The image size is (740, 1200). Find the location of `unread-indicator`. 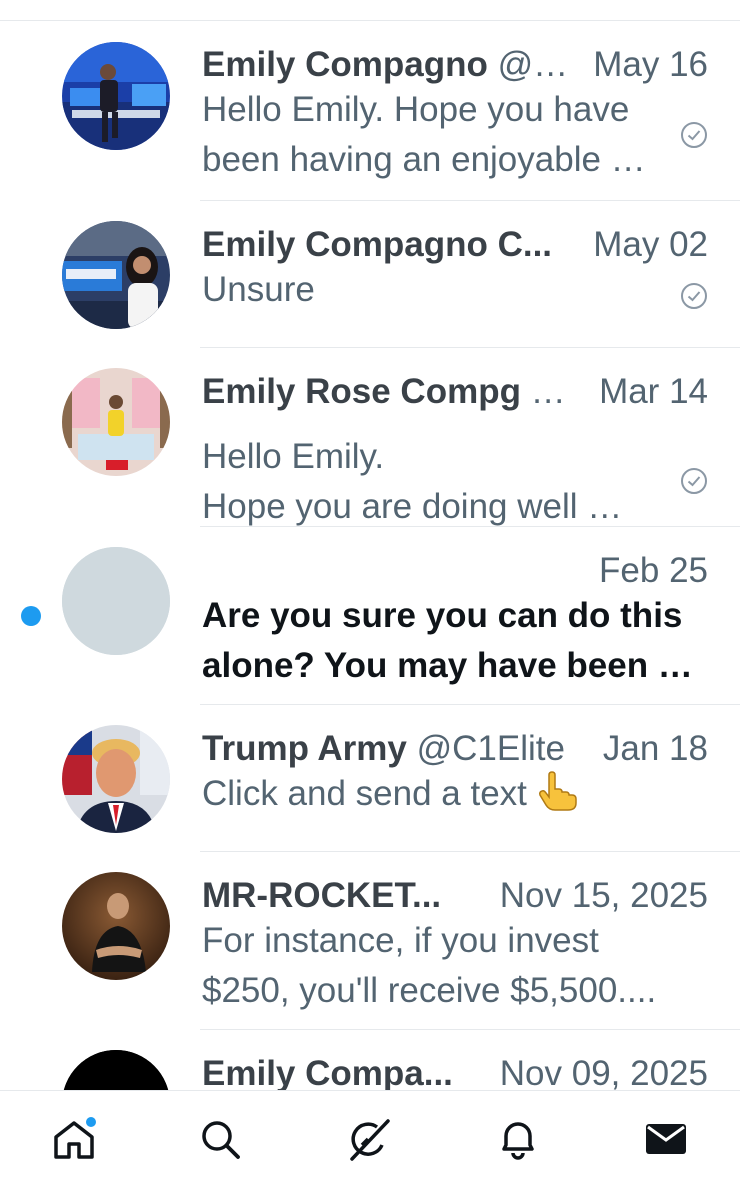

unread-indicator is located at coordinates (31, 616).